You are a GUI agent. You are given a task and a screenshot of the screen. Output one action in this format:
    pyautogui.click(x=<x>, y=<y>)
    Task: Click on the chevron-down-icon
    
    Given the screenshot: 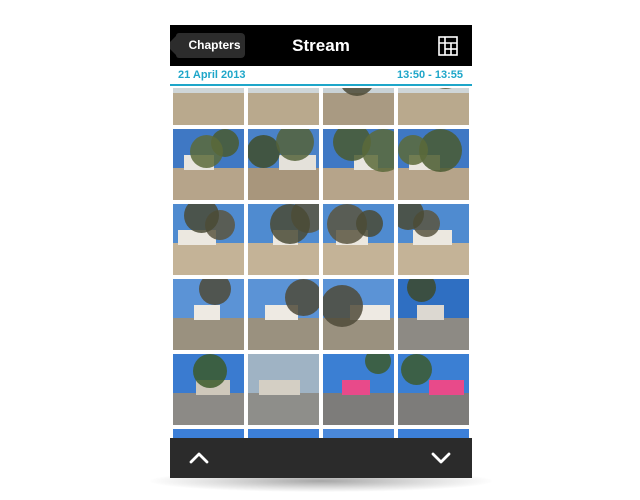 What is the action you would take?
    pyautogui.click(x=441, y=458)
    